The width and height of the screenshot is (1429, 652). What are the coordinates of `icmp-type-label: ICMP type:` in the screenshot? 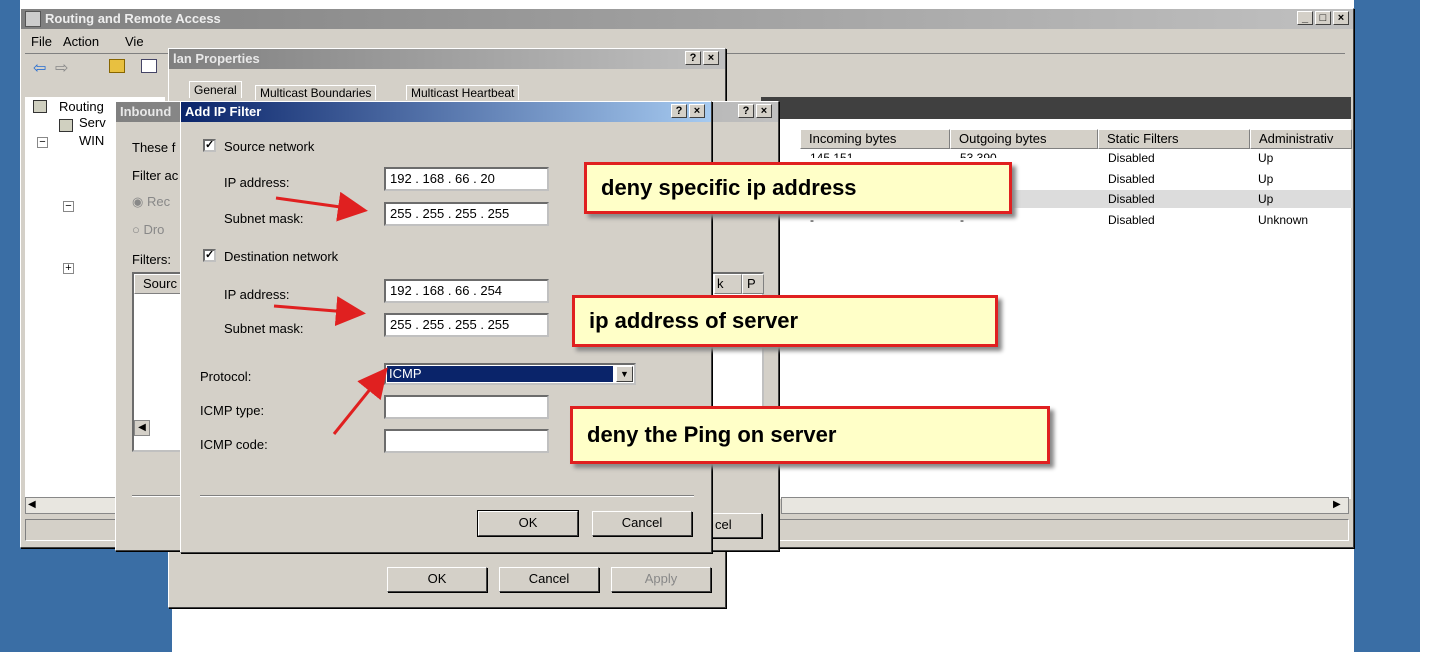 It's located at (232, 410).